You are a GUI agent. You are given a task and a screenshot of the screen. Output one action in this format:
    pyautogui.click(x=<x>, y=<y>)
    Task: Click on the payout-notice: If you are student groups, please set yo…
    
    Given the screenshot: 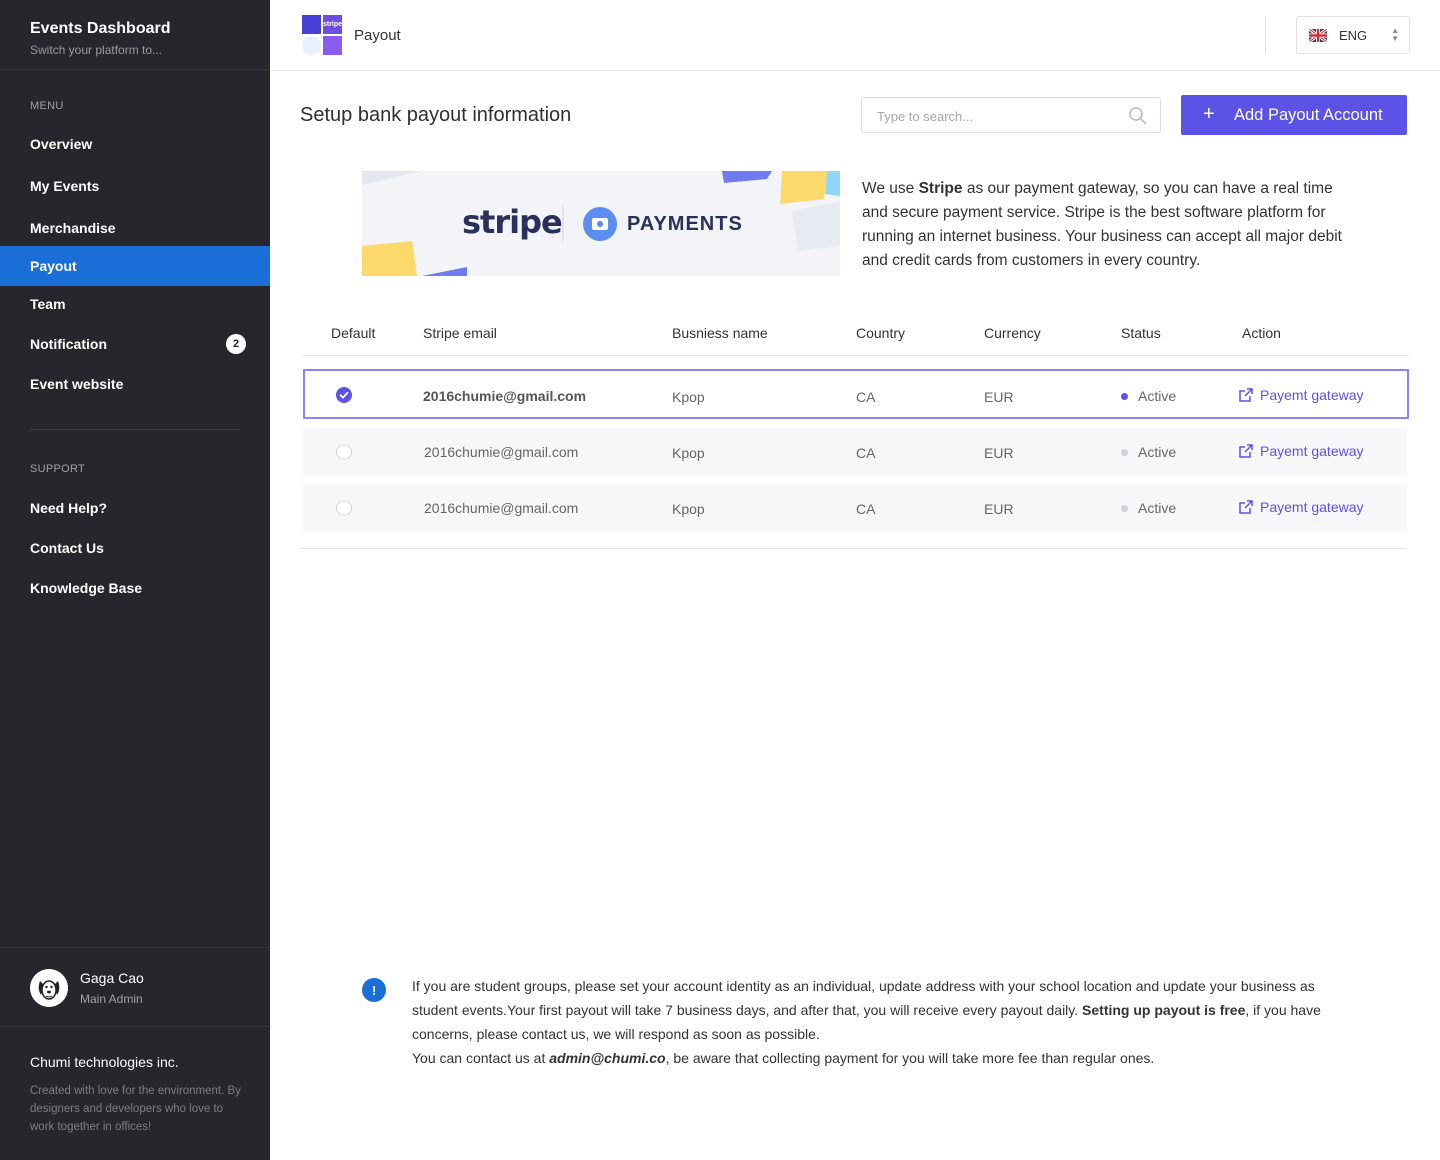 What is the action you would take?
    pyautogui.click(x=872, y=1022)
    